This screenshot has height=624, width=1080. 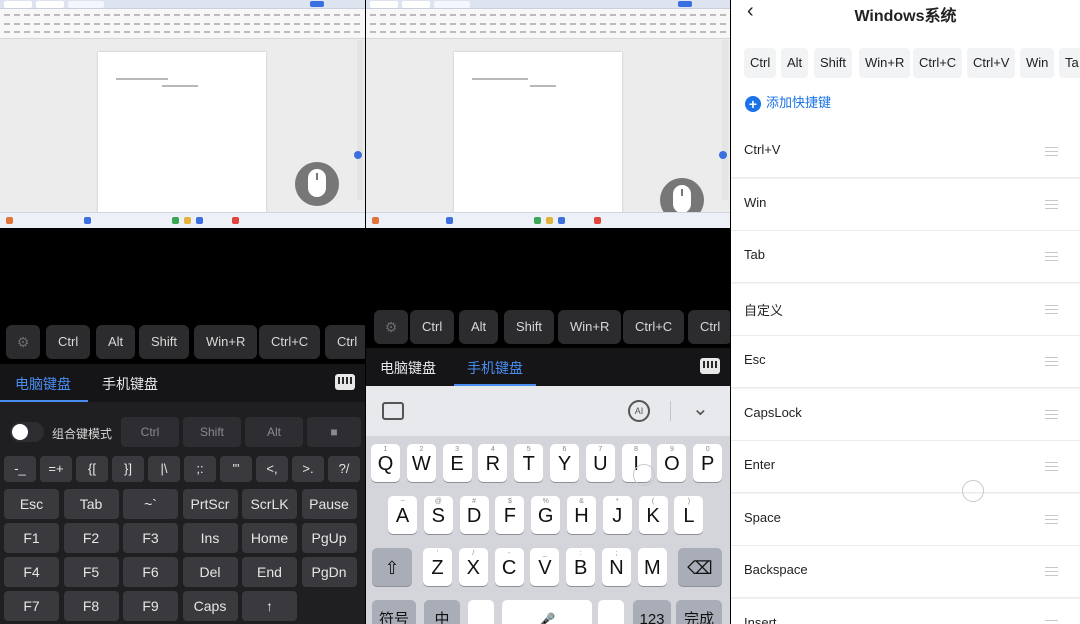 What do you see at coordinates (274, 432) in the screenshot?
I see `modifier-key: Alt` at bounding box center [274, 432].